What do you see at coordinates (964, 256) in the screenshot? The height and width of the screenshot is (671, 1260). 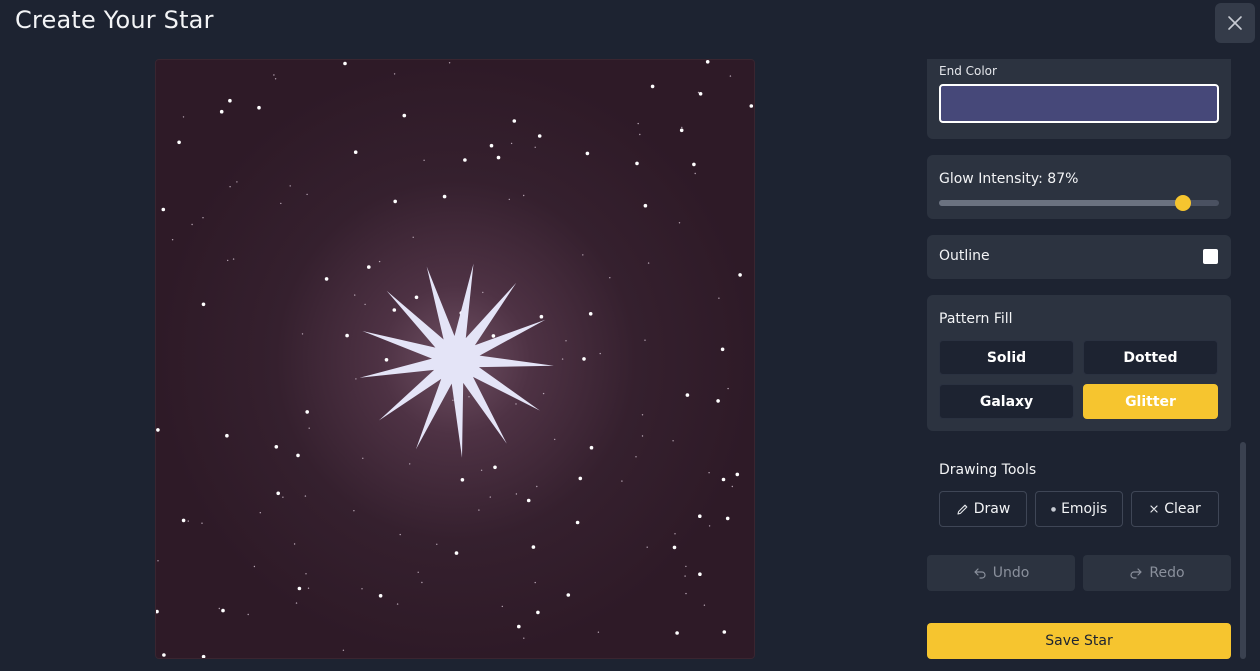 I see `outline-label: Outline` at bounding box center [964, 256].